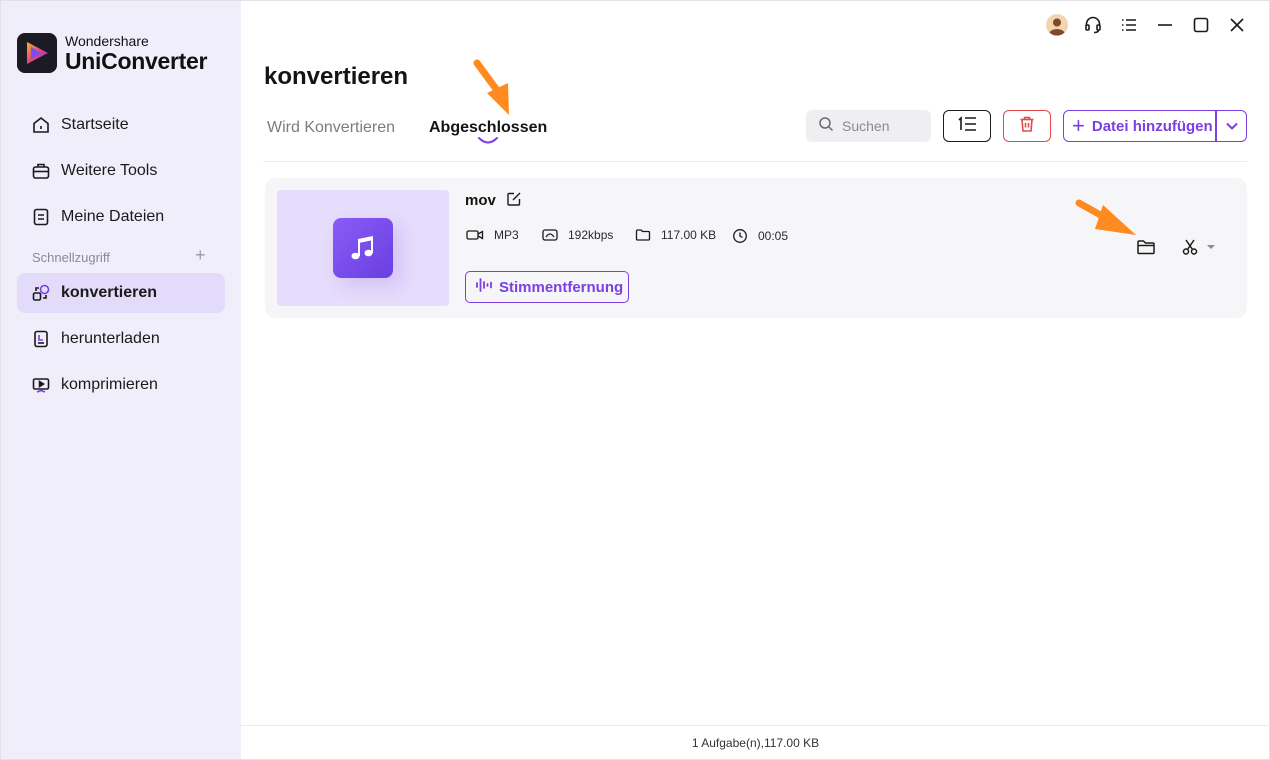 This screenshot has height=760, width=1270. I want to click on sidebar-item-label: Startseite, so click(95, 124).